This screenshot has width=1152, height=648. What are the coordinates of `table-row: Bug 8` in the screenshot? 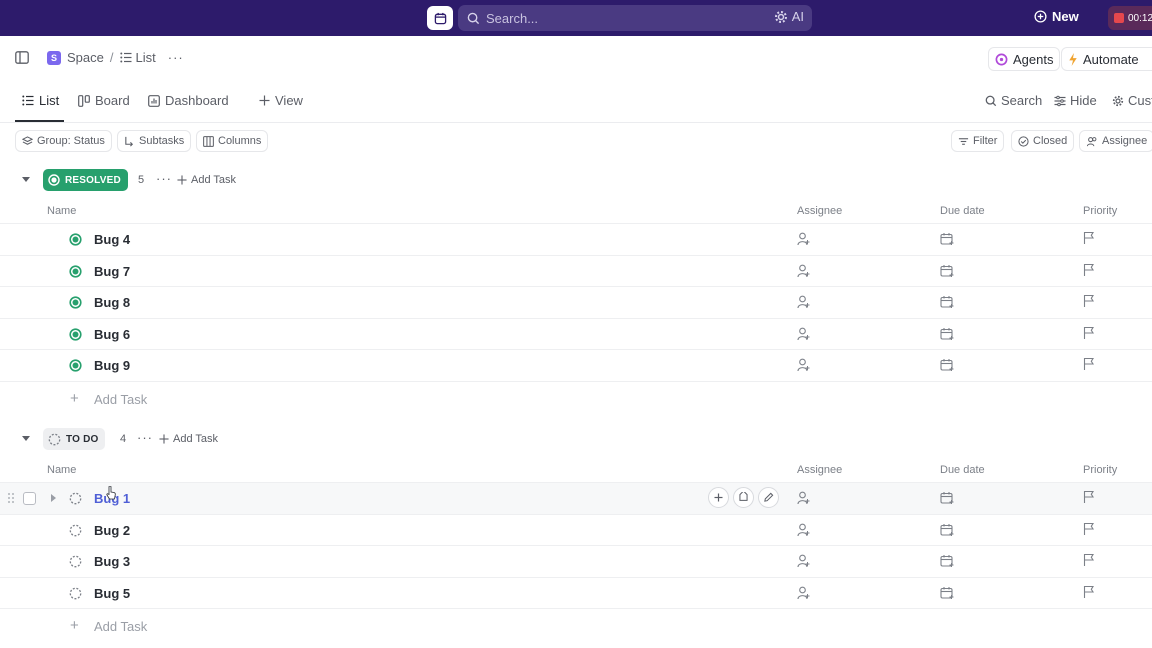 It's located at (576, 302).